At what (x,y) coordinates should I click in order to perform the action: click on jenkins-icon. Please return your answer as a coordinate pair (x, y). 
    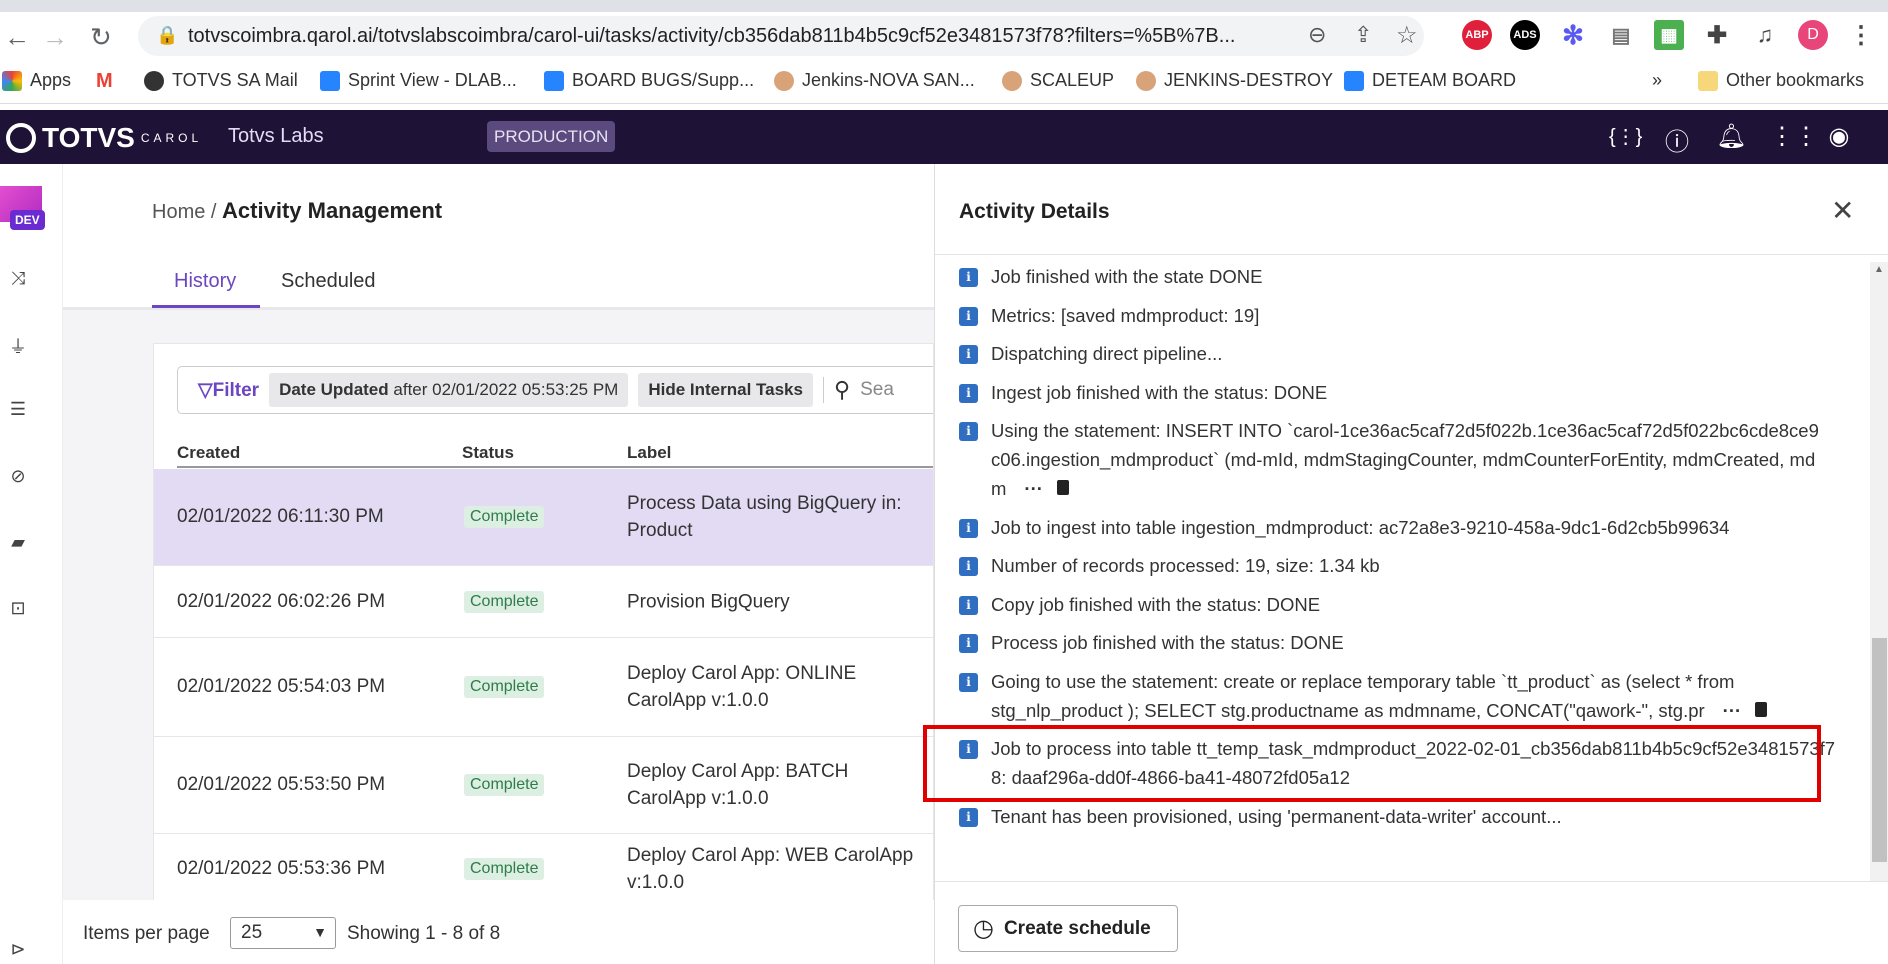
    Looking at the image, I should click on (1012, 80).